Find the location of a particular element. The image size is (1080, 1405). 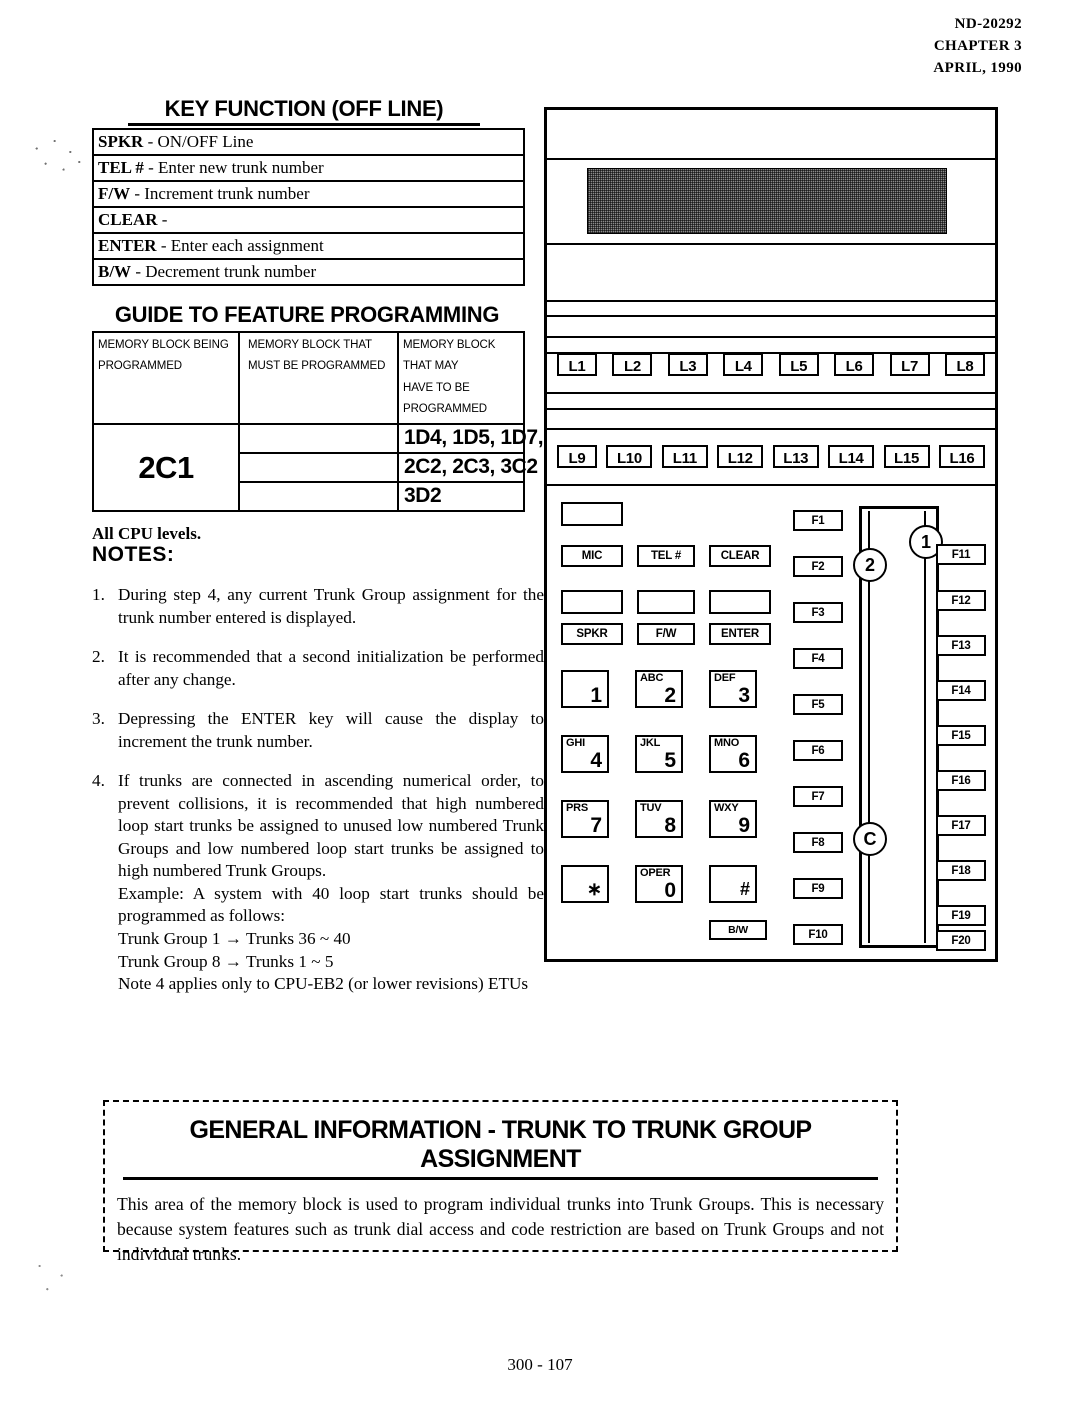

spkr-key-label: SPKR is located at coordinates (592, 634).